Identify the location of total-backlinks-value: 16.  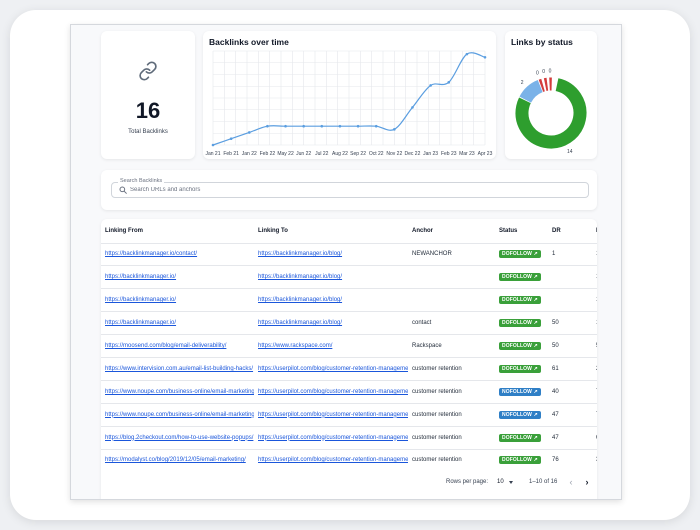
(148, 110).